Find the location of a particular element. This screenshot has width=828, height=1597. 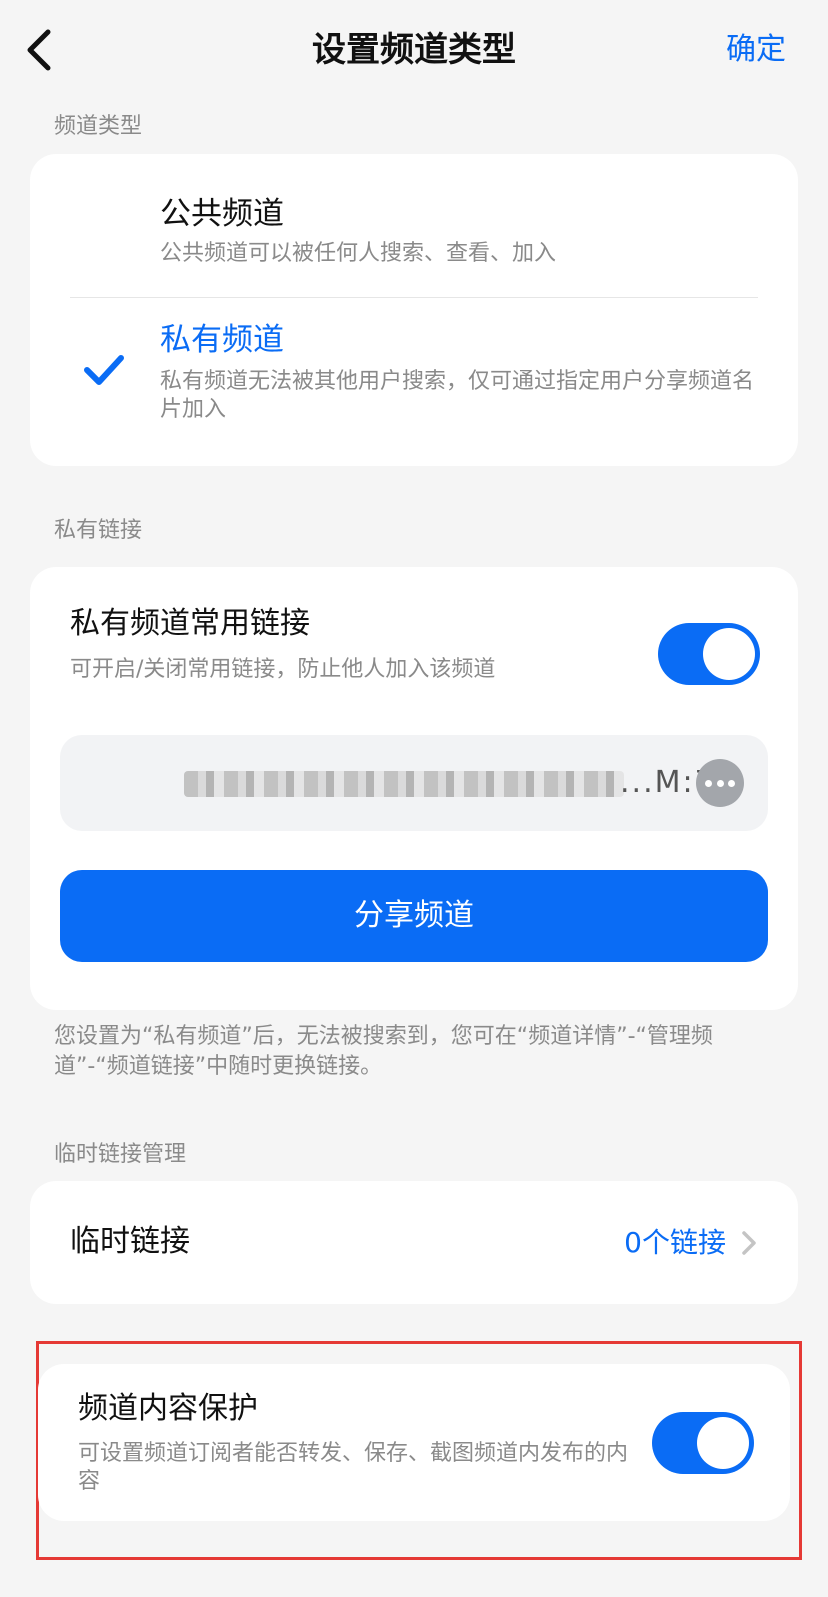

option-public-channel: 公共频道 公共频道可以被任何人搜索、查看、加入 is located at coordinates (414, 225).